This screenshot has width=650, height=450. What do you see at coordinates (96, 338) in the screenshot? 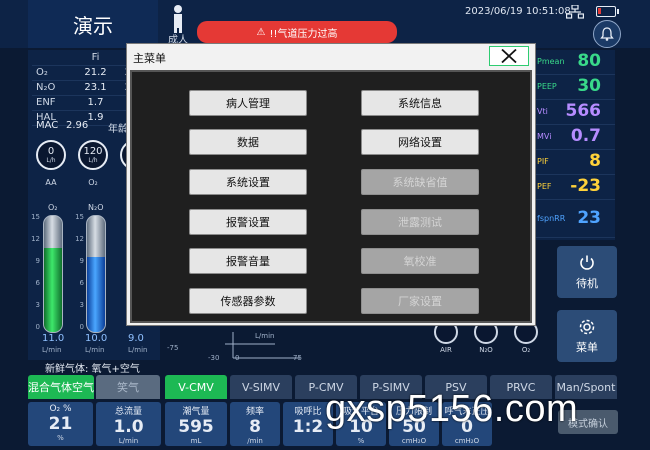
I see `n2o-tube-reading: 10.0` at bounding box center [96, 338].